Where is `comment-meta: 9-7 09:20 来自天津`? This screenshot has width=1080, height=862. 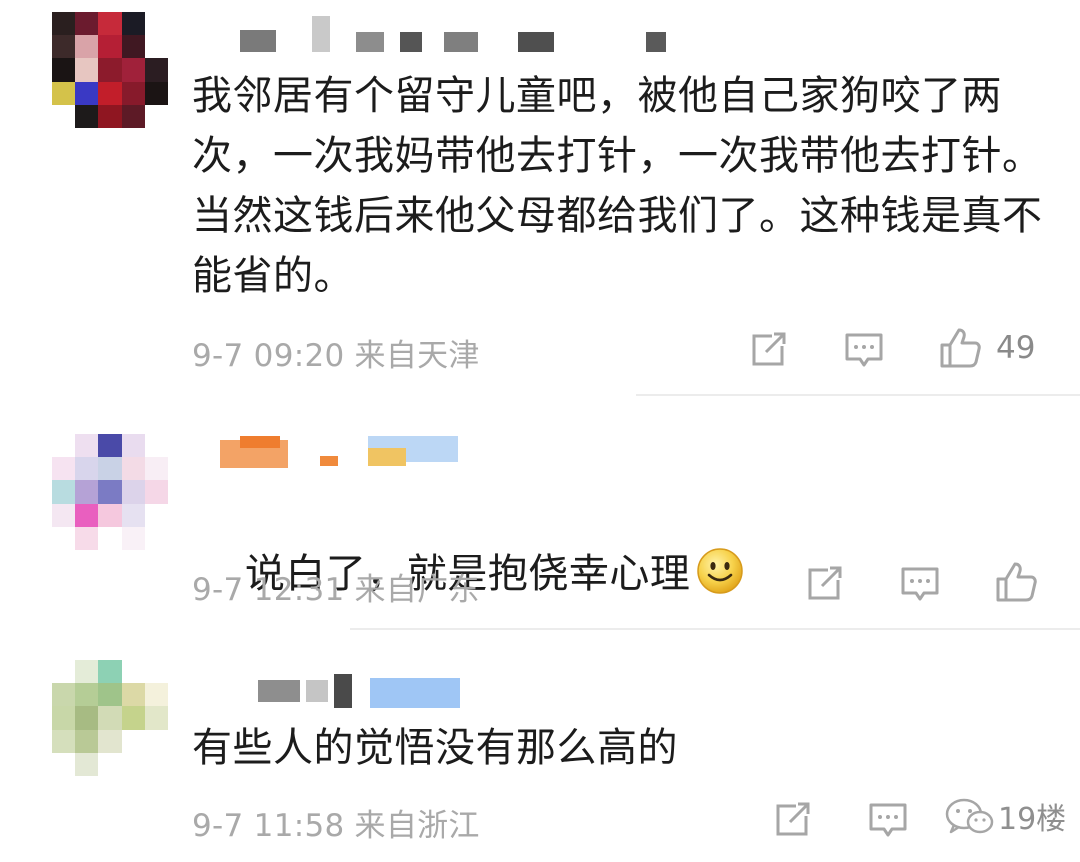
comment-meta: 9-7 09:20 来自天津 is located at coordinates (336, 352).